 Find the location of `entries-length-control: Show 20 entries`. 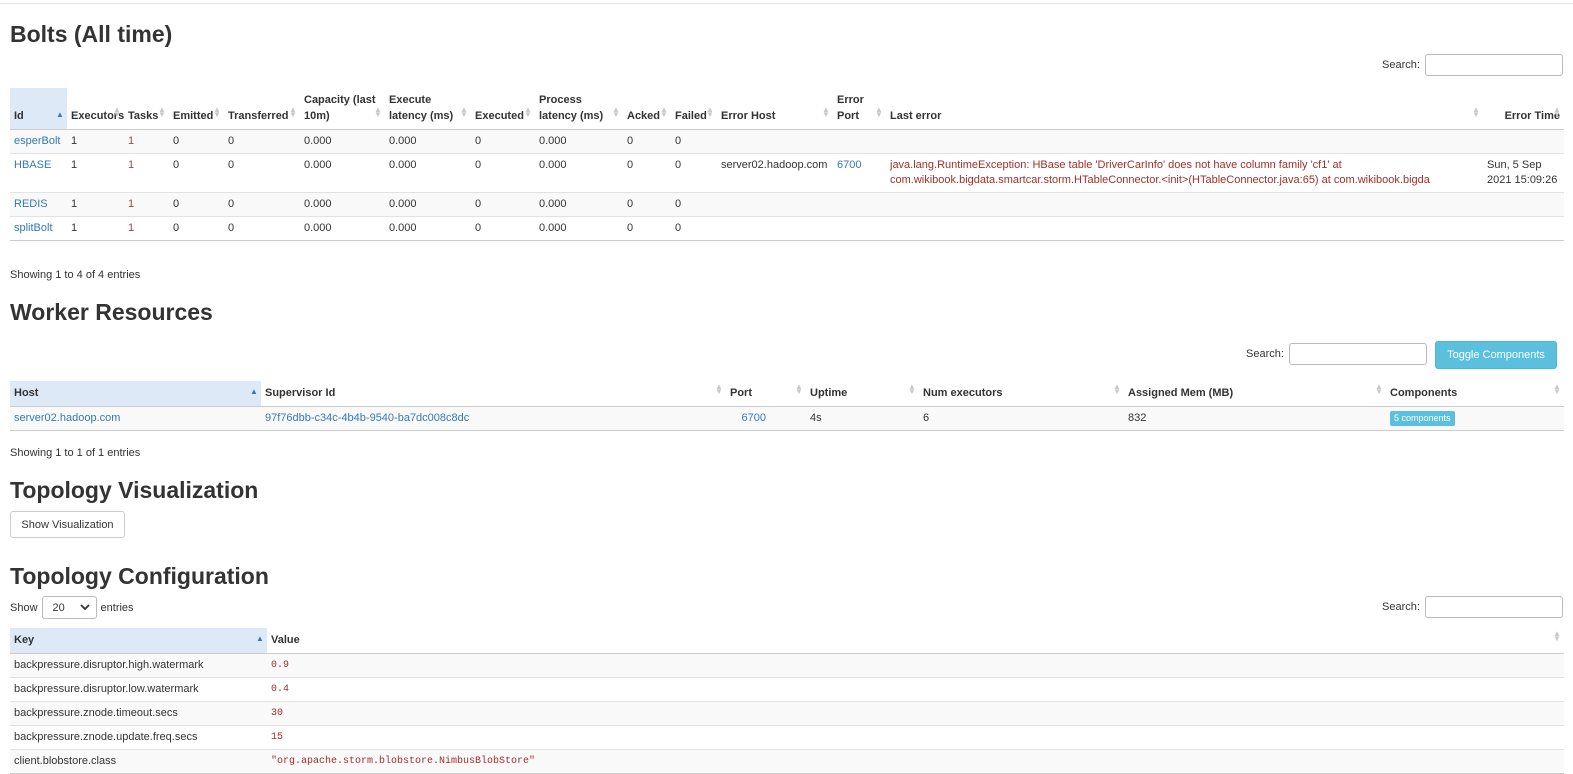

entries-length-control: Show 20 entries is located at coordinates (72, 607).